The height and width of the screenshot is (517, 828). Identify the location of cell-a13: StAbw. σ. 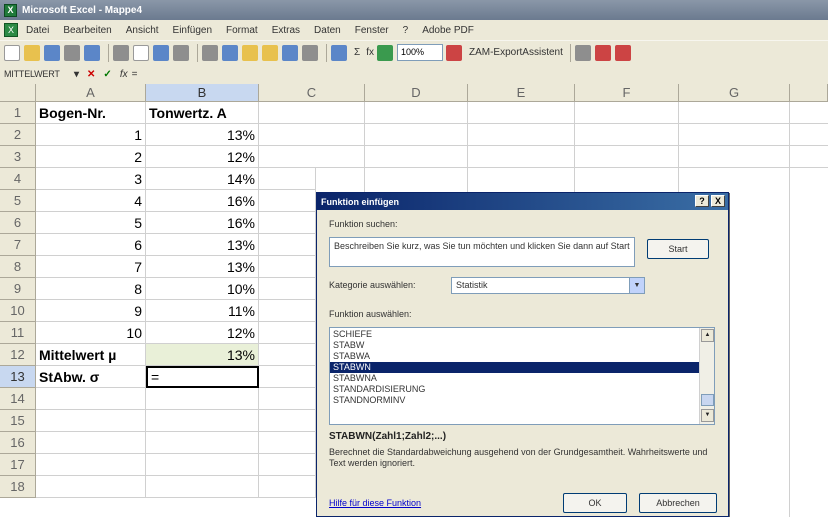
(91, 377).